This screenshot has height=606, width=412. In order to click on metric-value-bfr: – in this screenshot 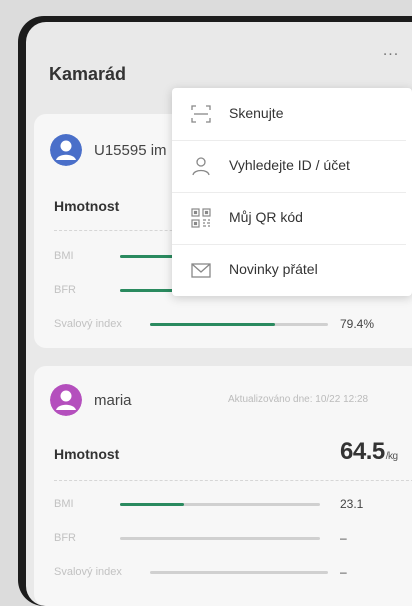, I will do `click(343, 538)`.